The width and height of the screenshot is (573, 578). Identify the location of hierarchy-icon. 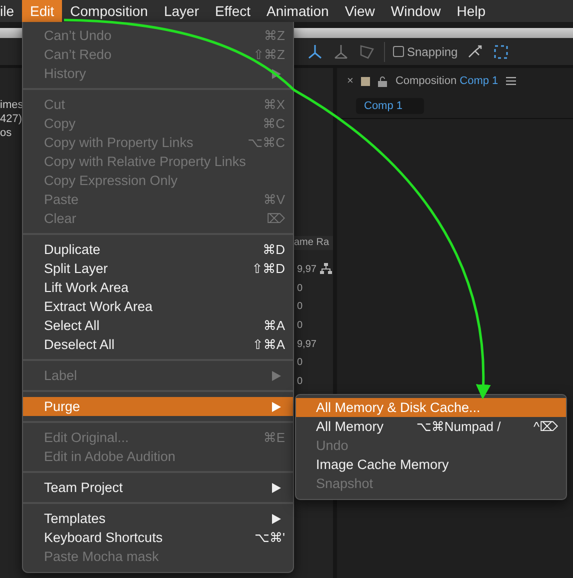
(326, 269).